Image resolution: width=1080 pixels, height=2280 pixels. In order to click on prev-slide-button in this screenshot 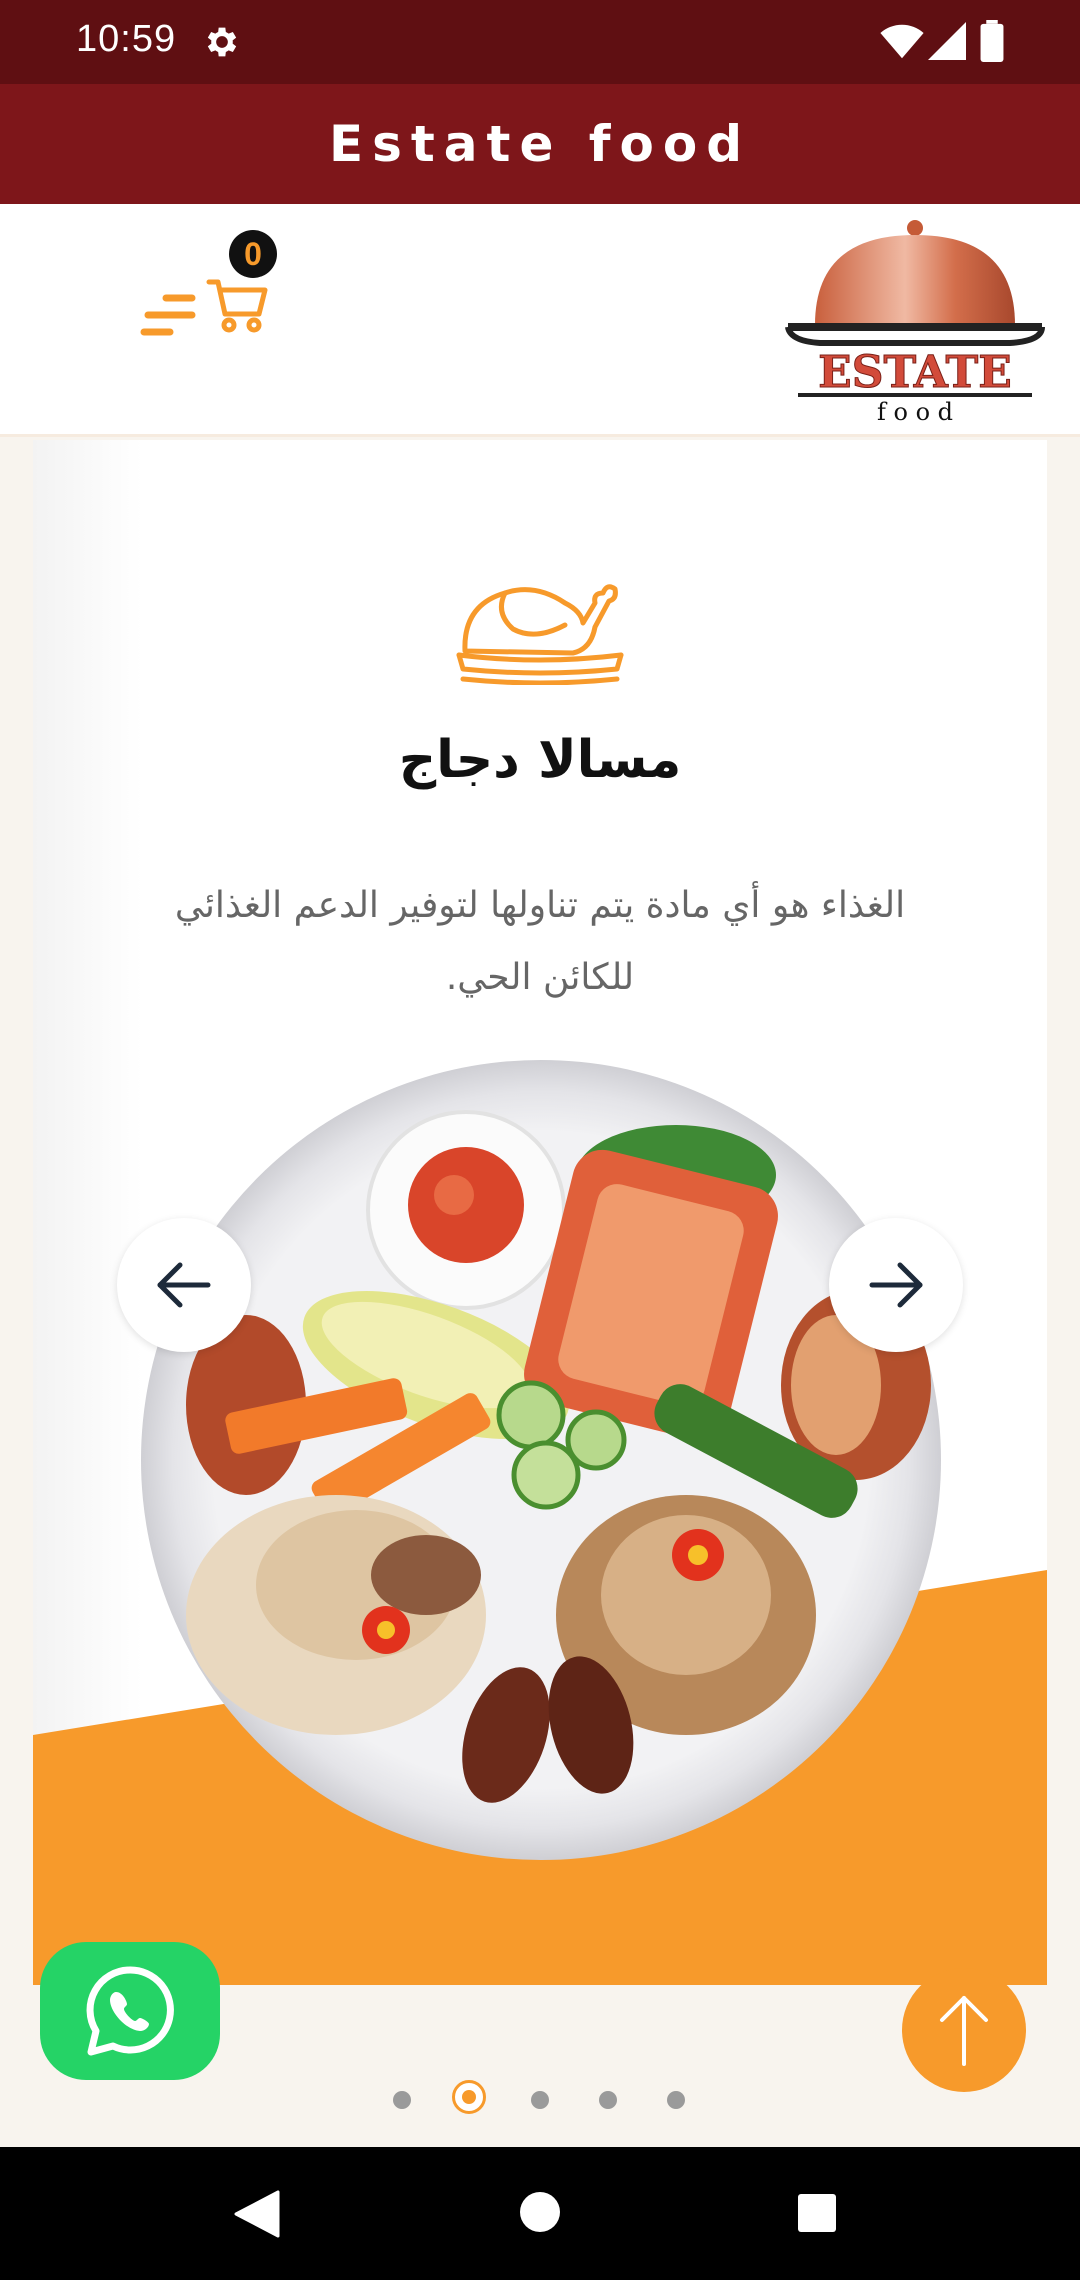, I will do `click(184, 1285)`.